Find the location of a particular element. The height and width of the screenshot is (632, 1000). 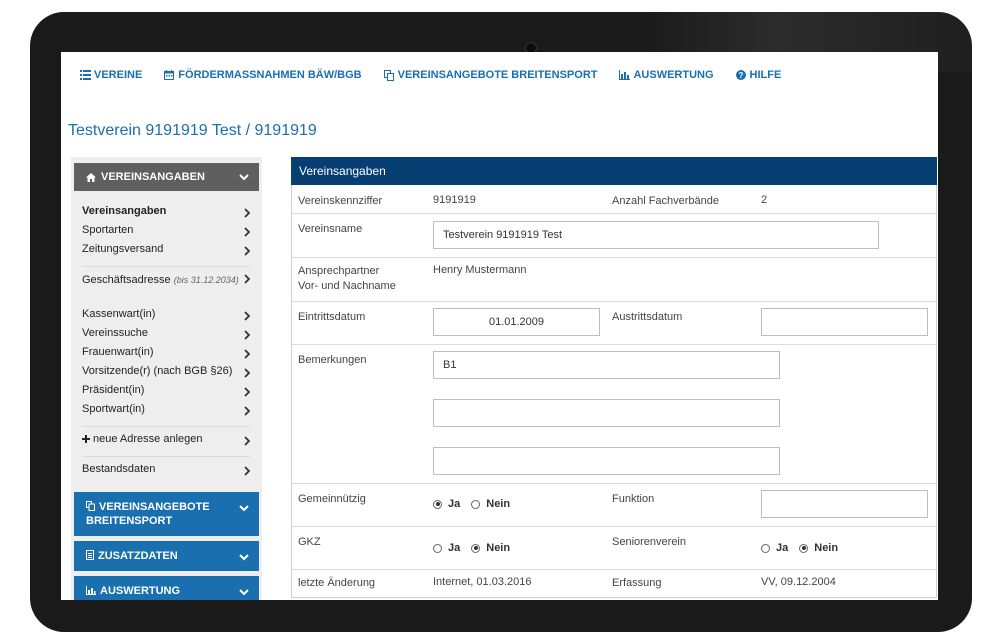

calendar-icon is located at coordinates (169, 75).